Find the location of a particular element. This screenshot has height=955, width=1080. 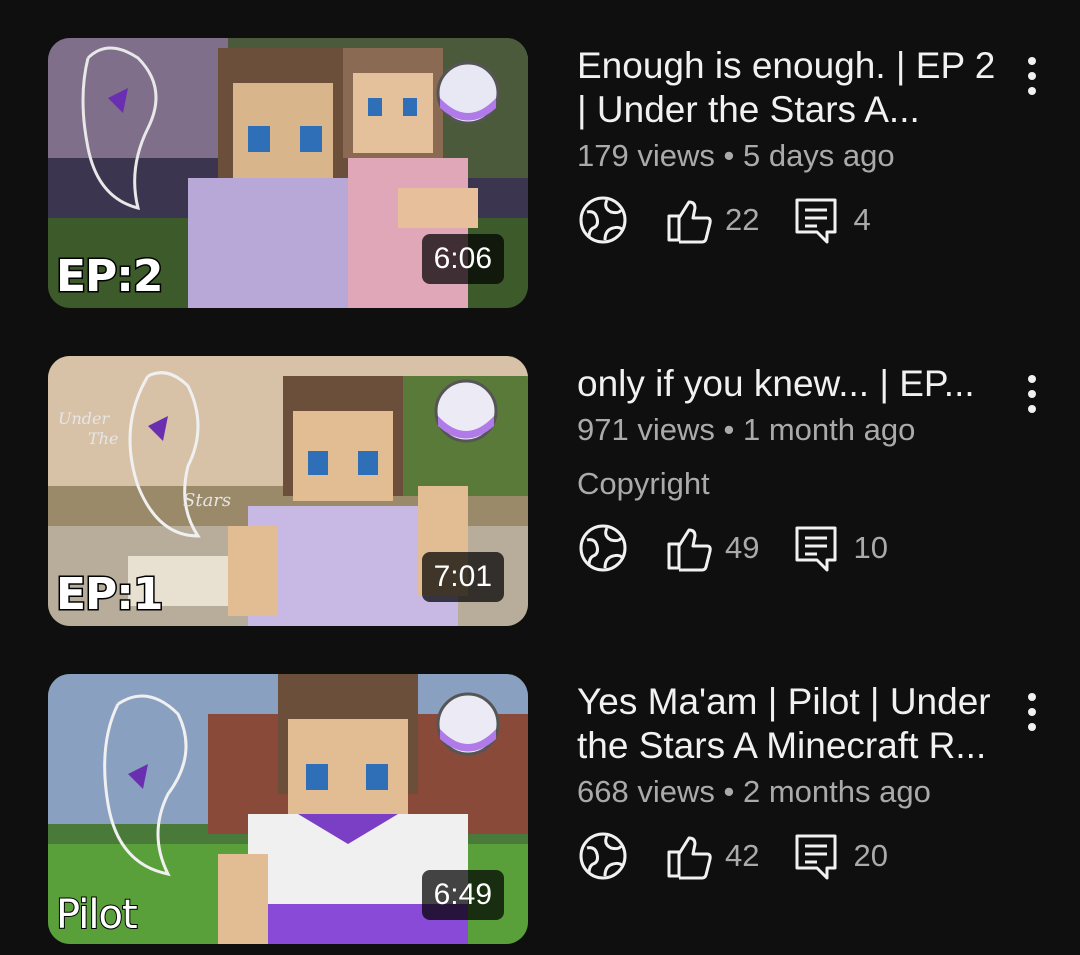

like-count: 42 is located at coordinates (742, 855).